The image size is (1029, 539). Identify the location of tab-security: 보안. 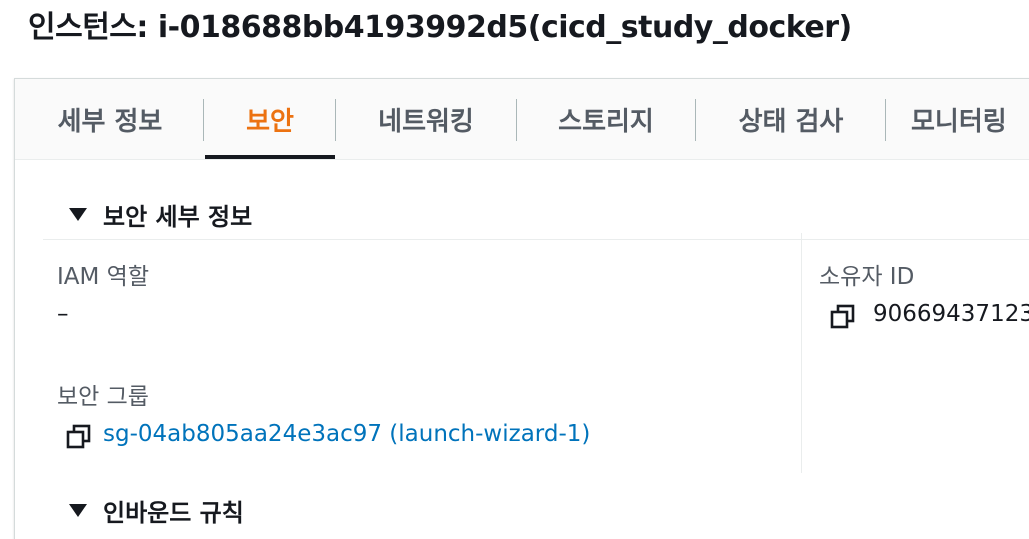
(270, 119).